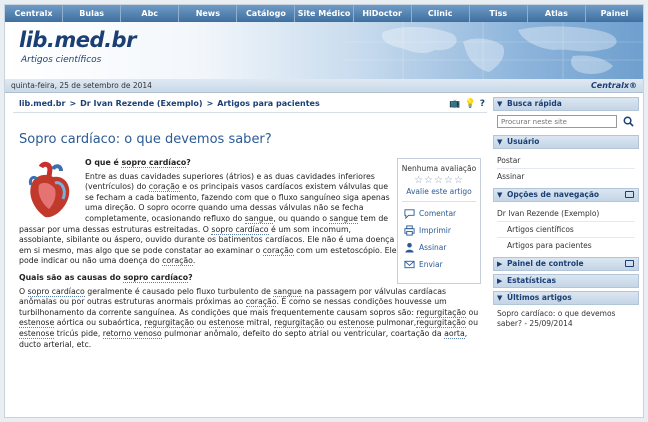 The height and width of the screenshot is (422, 648). I want to click on subscribe-button: Assinar, so click(439, 247).